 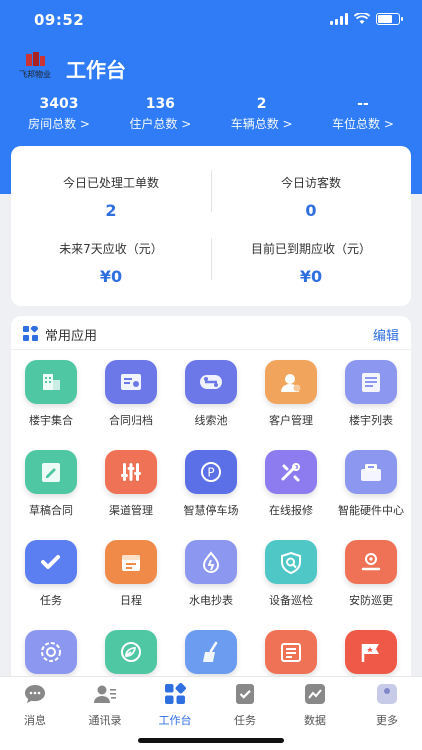 I want to click on summary-value: 2, so click(x=111, y=210).